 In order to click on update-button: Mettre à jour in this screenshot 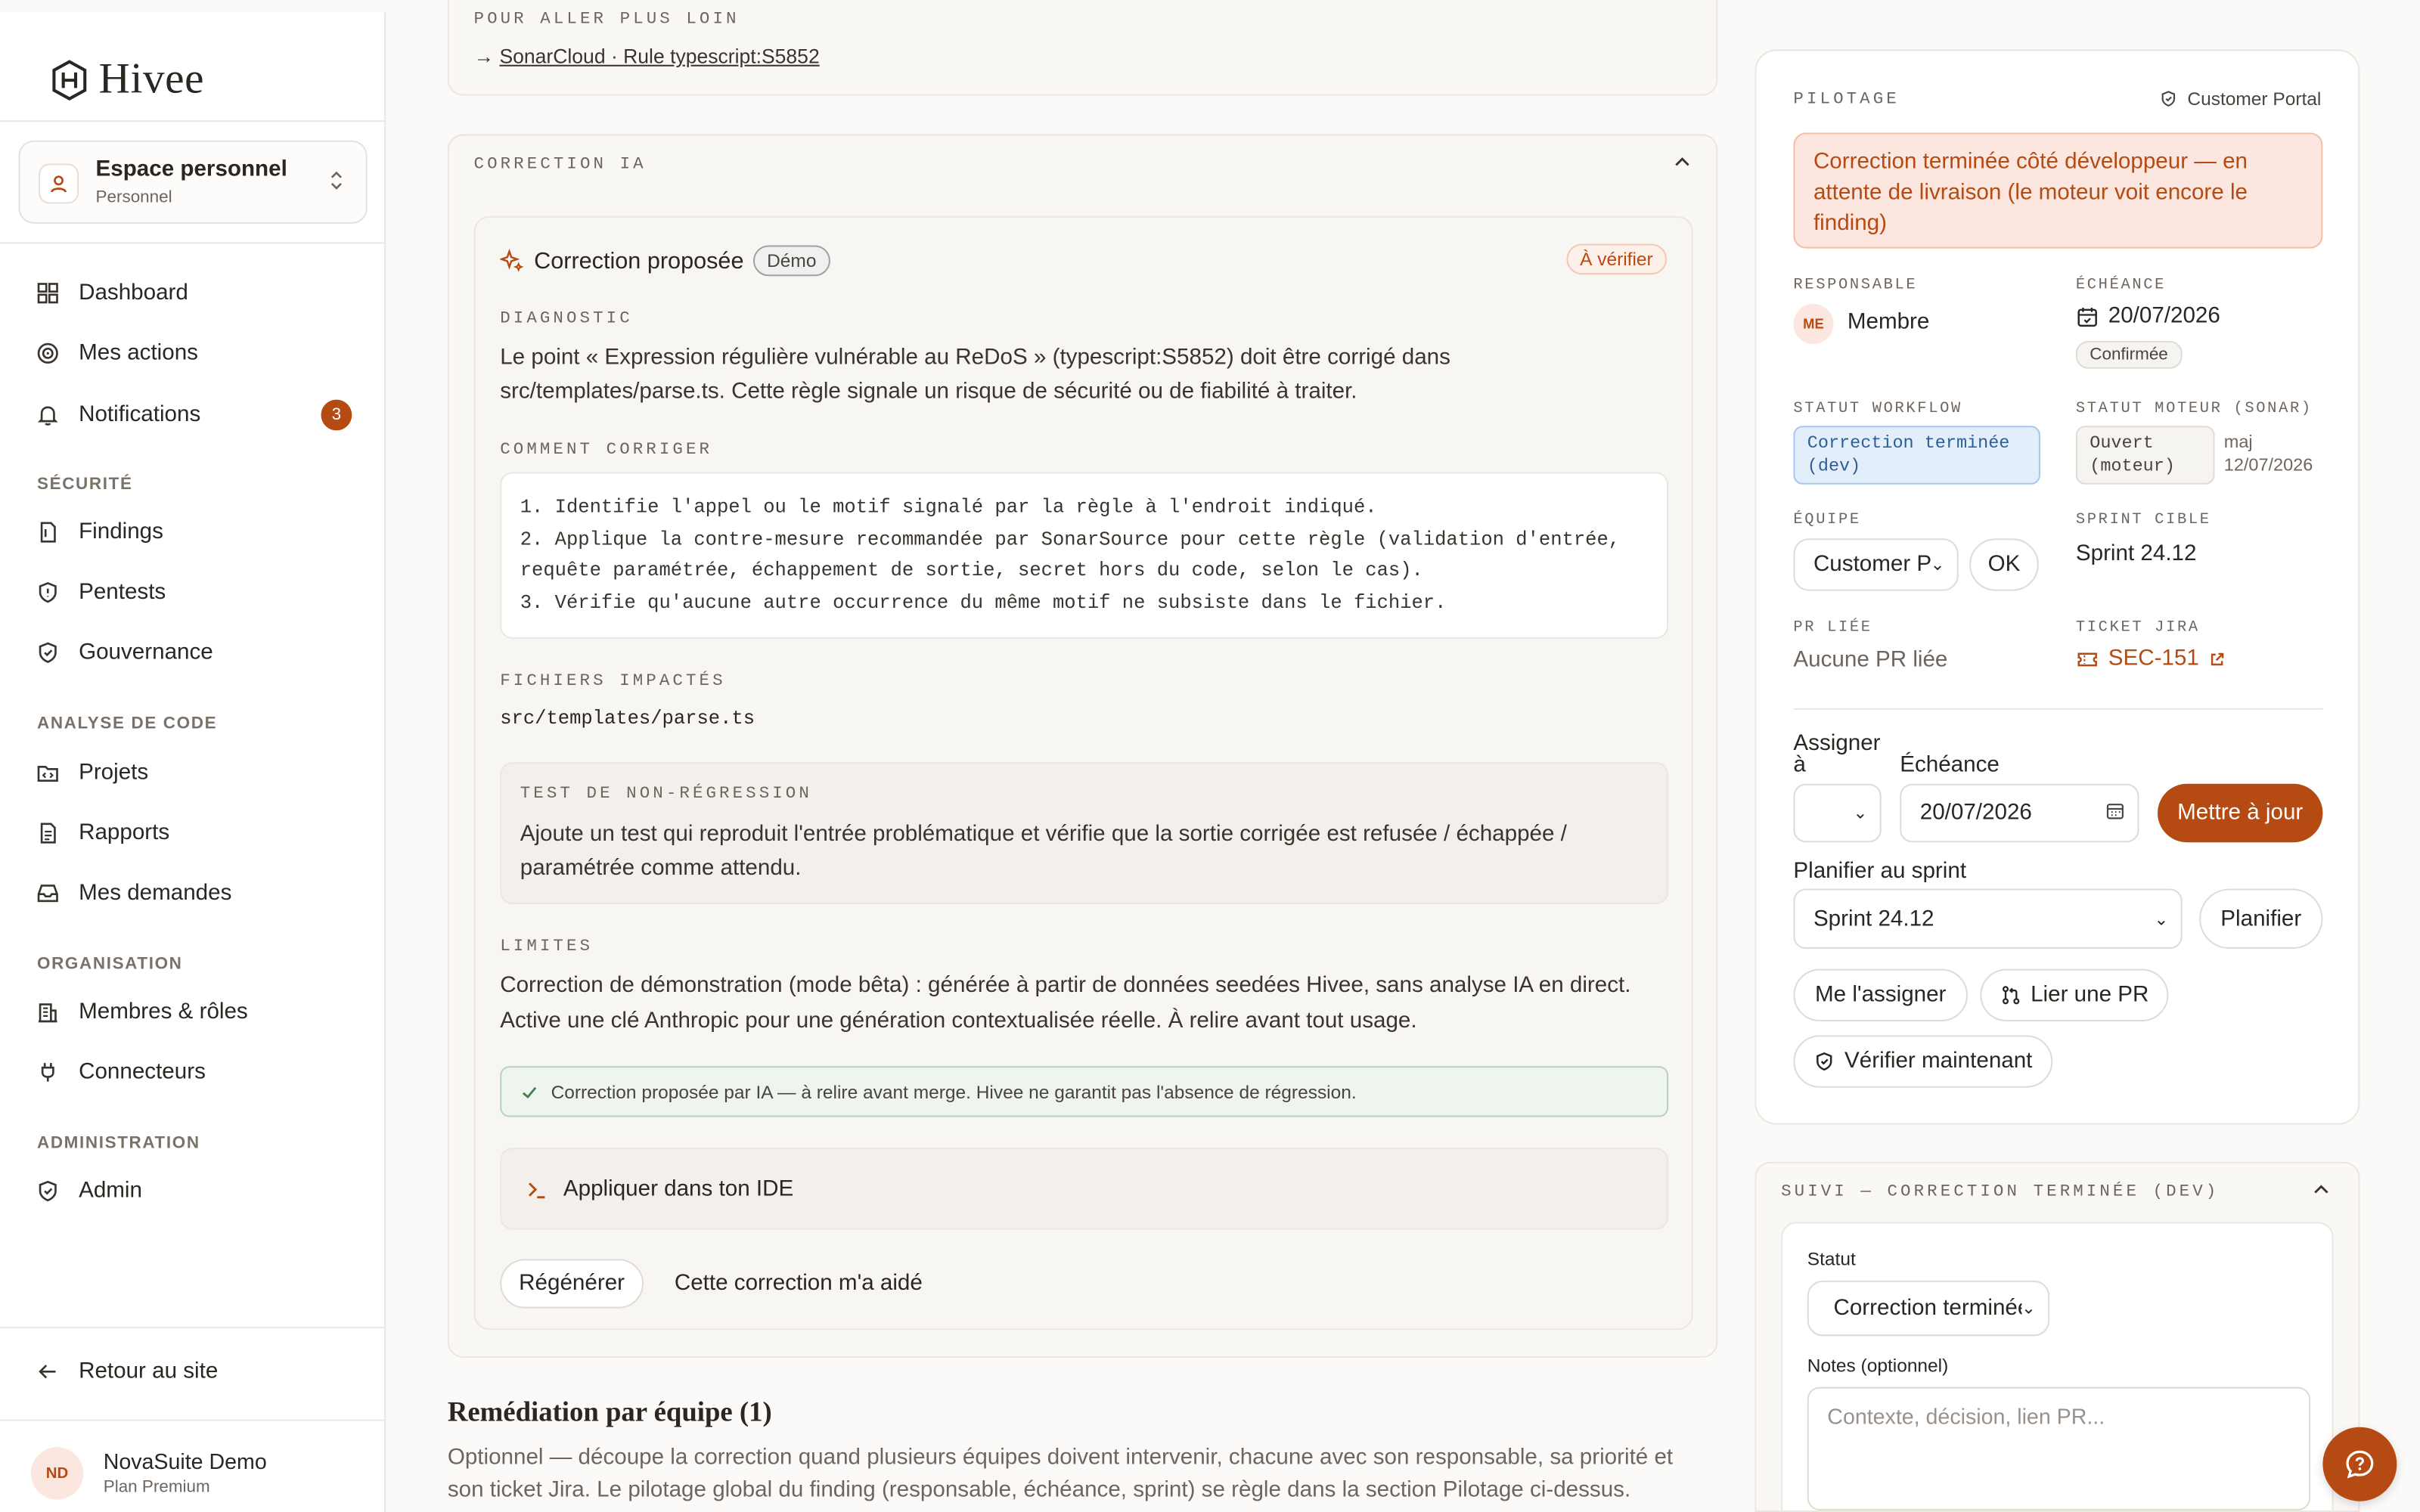, I will do `click(2240, 813)`.